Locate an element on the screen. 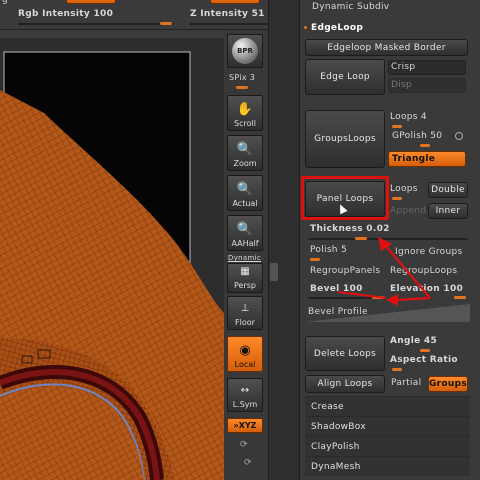  persp-label: Persp is located at coordinates (245, 285).